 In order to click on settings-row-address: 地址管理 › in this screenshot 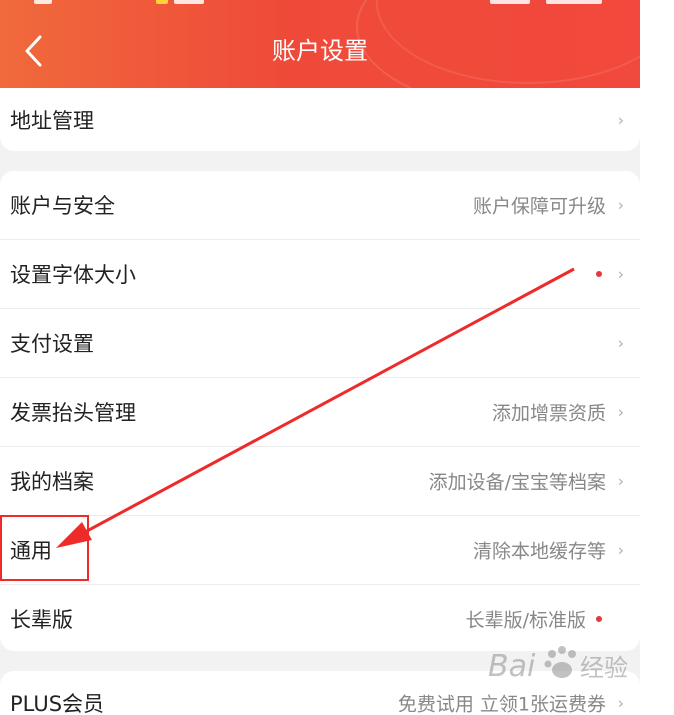, I will do `click(320, 119)`.